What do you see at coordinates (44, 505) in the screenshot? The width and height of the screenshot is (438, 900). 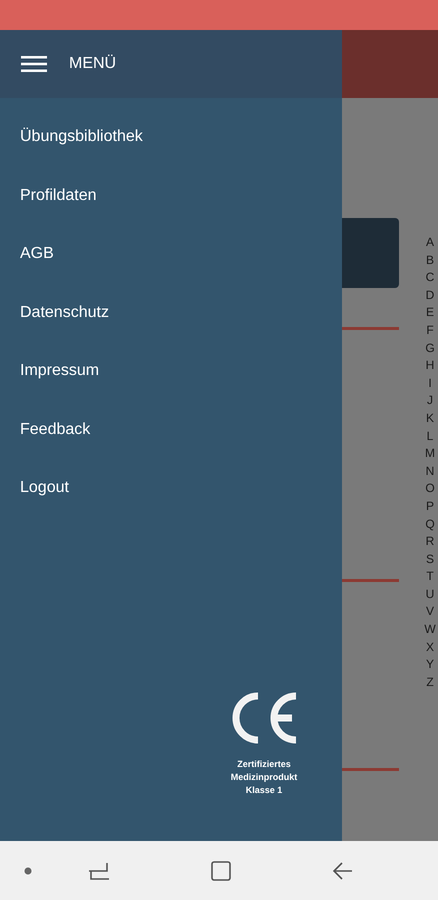 I see `menu-item: Logout` at bounding box center [44, 505].